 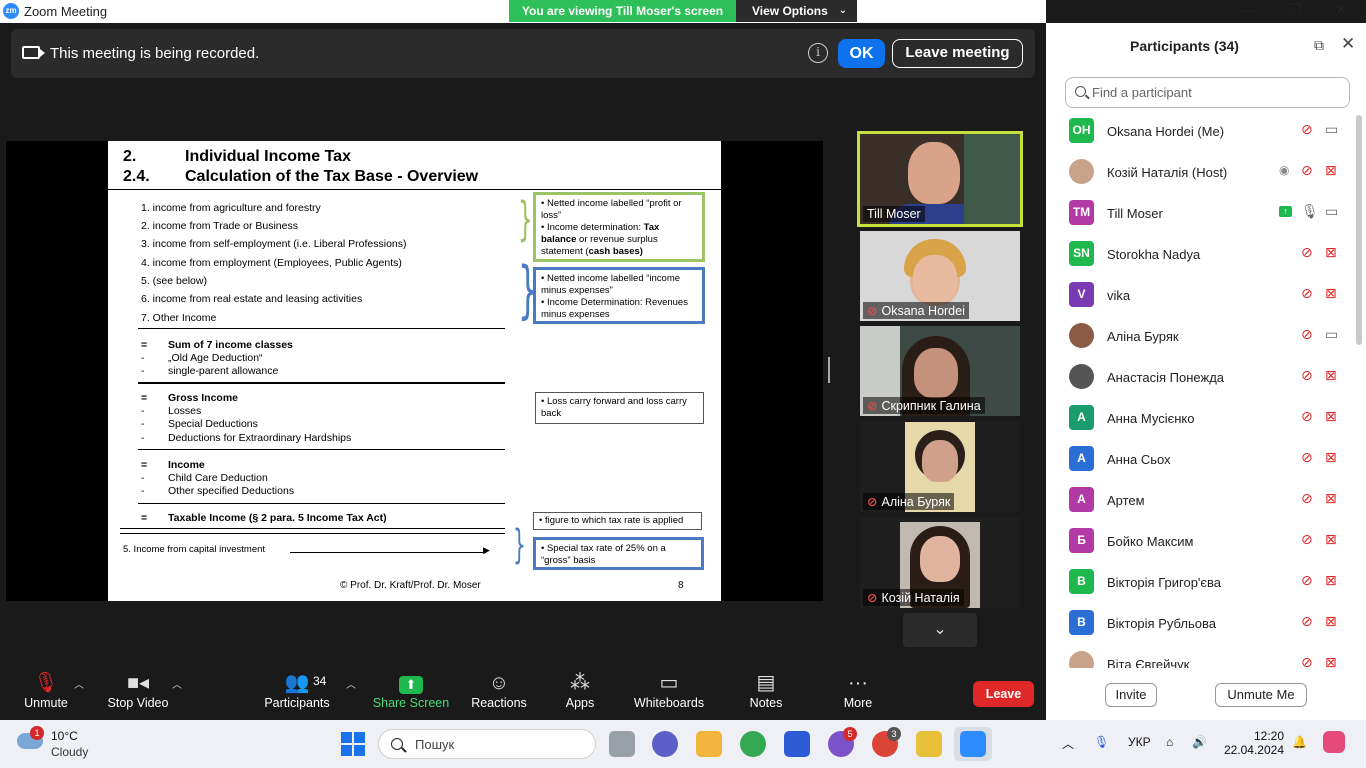 What do you see at coordinates (669, 693) in the screenshot?
I see `whiteboards-button: ▭ Whiteboards` at bounding box center [669, 693].